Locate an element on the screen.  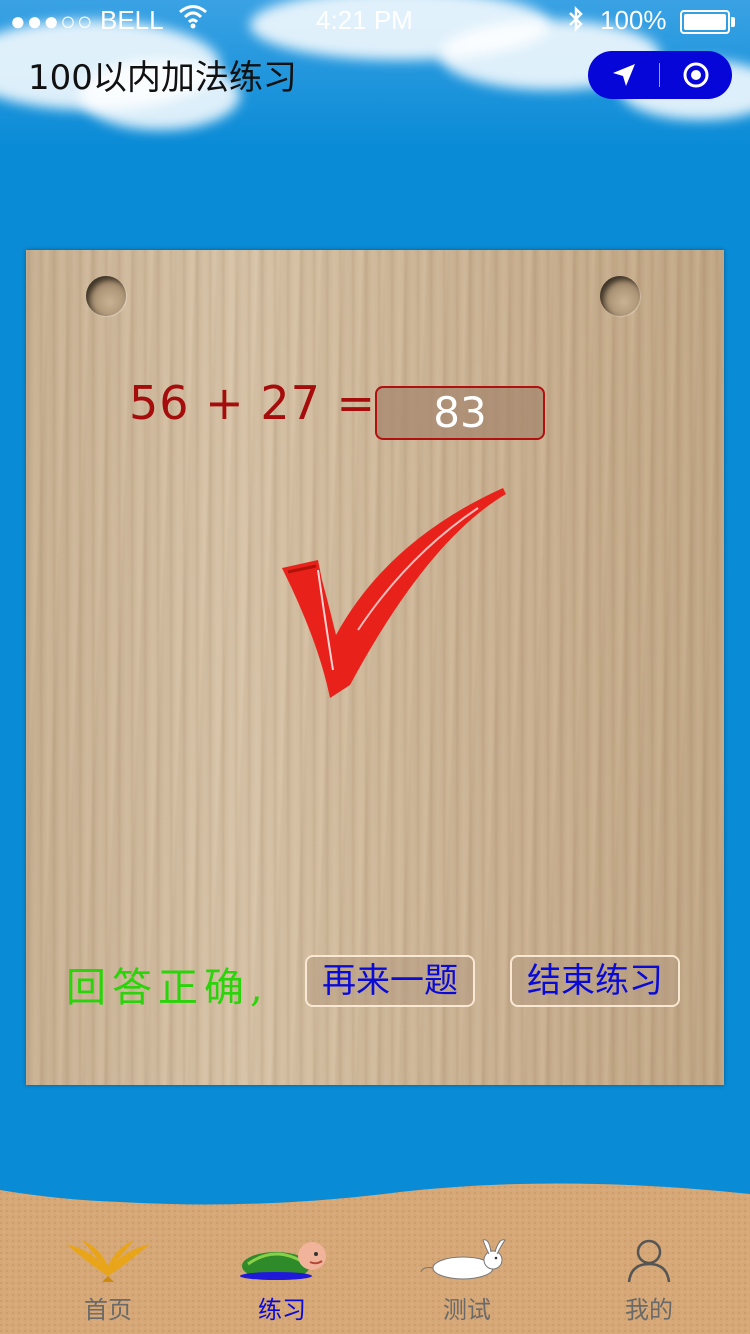
board-hole-right is located at coordinates (620, 296).